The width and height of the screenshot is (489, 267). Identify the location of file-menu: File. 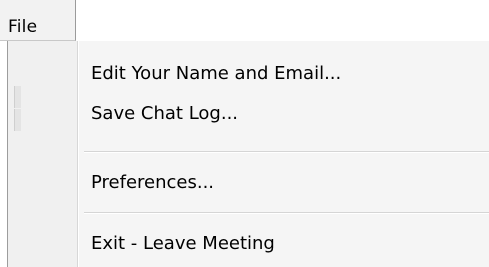
(38, 20).